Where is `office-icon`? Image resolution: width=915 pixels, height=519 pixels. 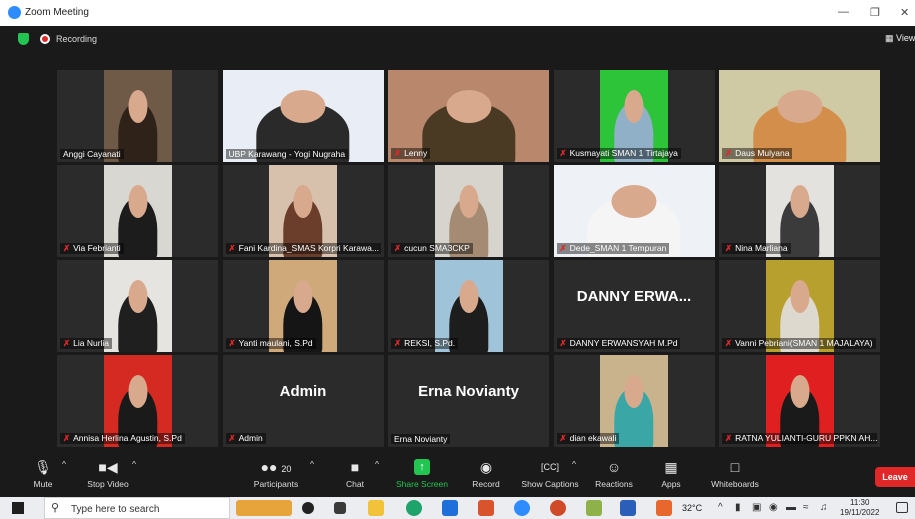
office-icon is located at coordinates (486, 508).